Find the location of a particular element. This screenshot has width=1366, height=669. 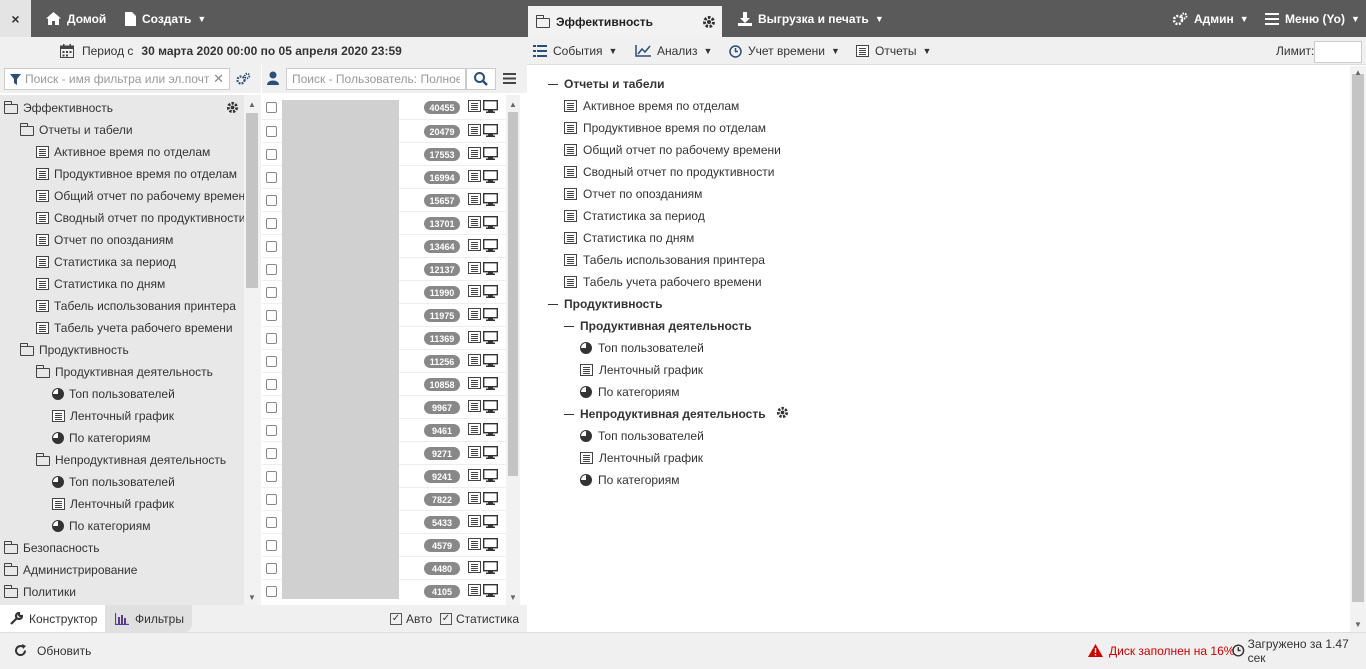

time-tracking-menu: Учет времени ▼ is located at coordinates (784, 51).